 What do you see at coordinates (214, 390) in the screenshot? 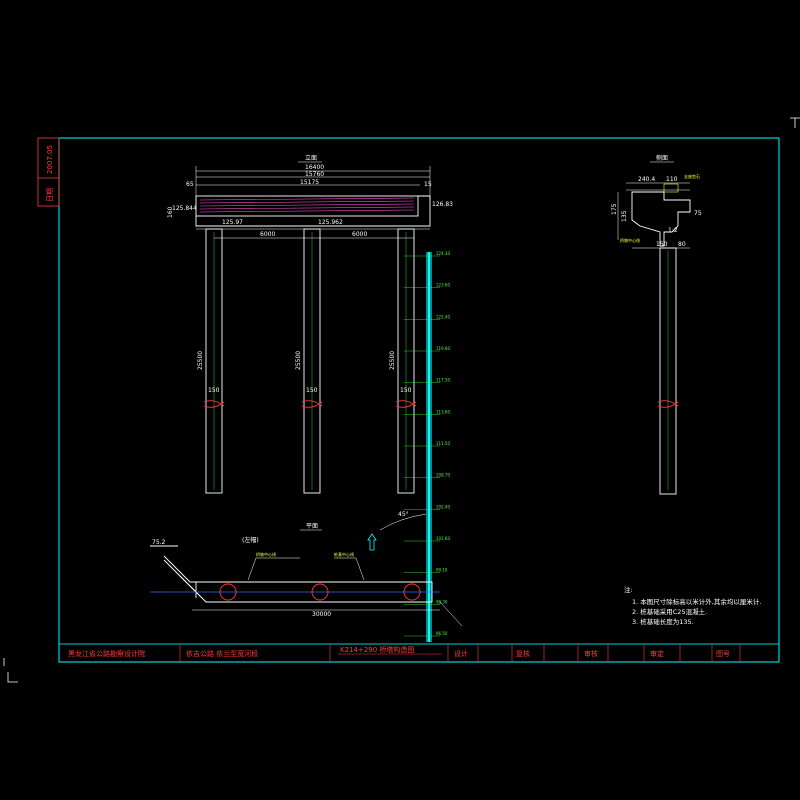
I see `dia-left: 150` at bounding box center [214, 390].